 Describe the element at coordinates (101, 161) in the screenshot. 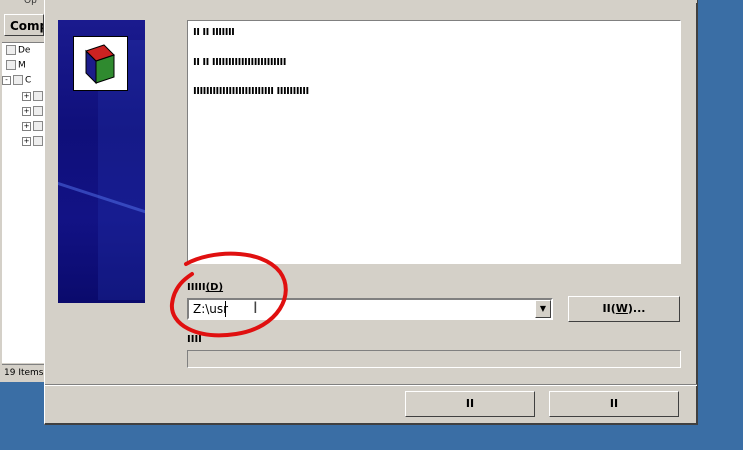

I see `installer-banner` at that location.